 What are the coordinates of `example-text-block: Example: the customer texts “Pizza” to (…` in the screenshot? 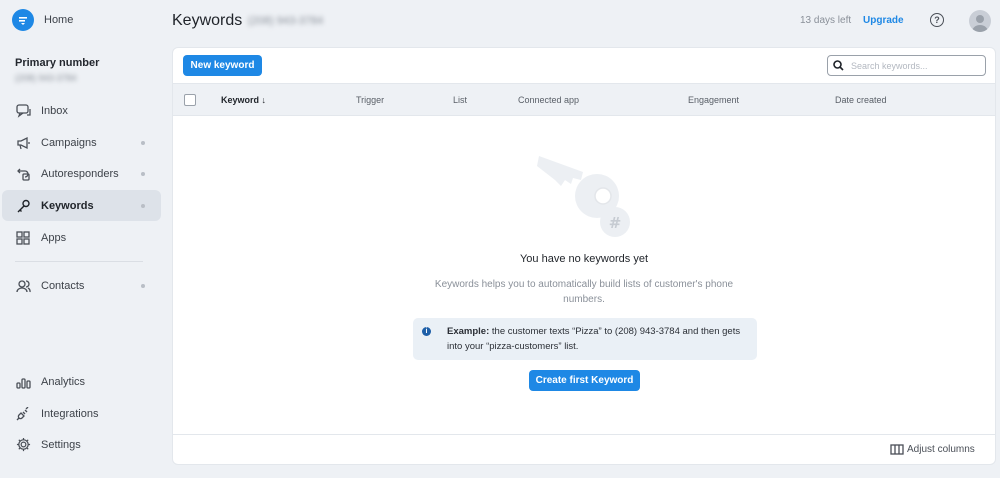 It's located at (599, 339).